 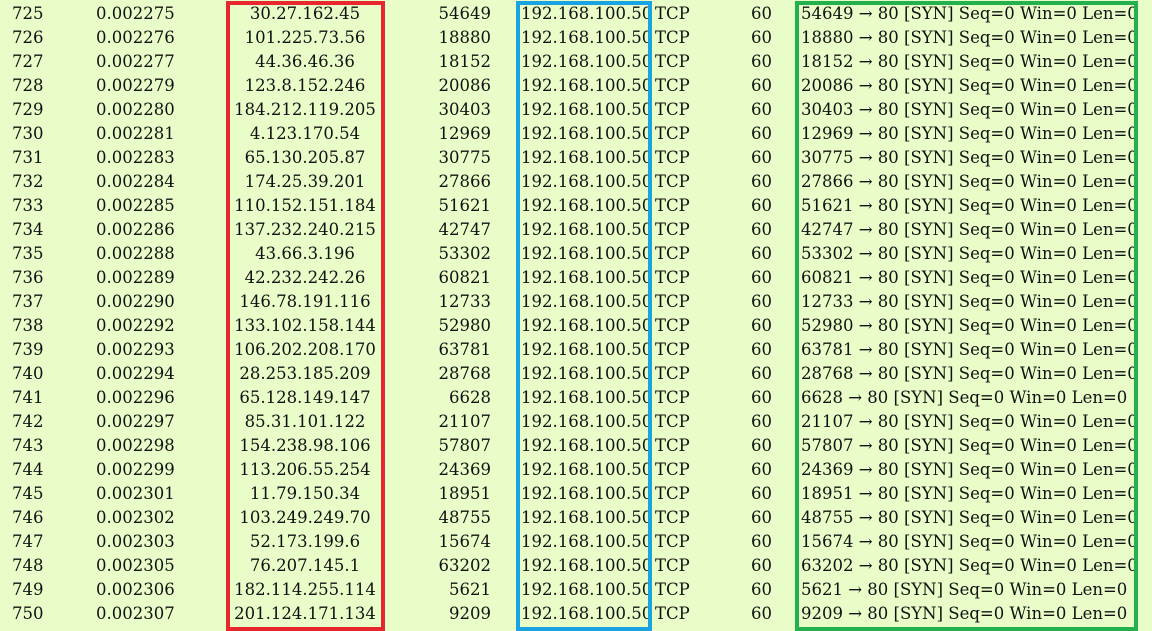 What do you see at coordinates (465, 205) in the screenshot?
I see `source-port: 51621` at bounding box center [465, 205].